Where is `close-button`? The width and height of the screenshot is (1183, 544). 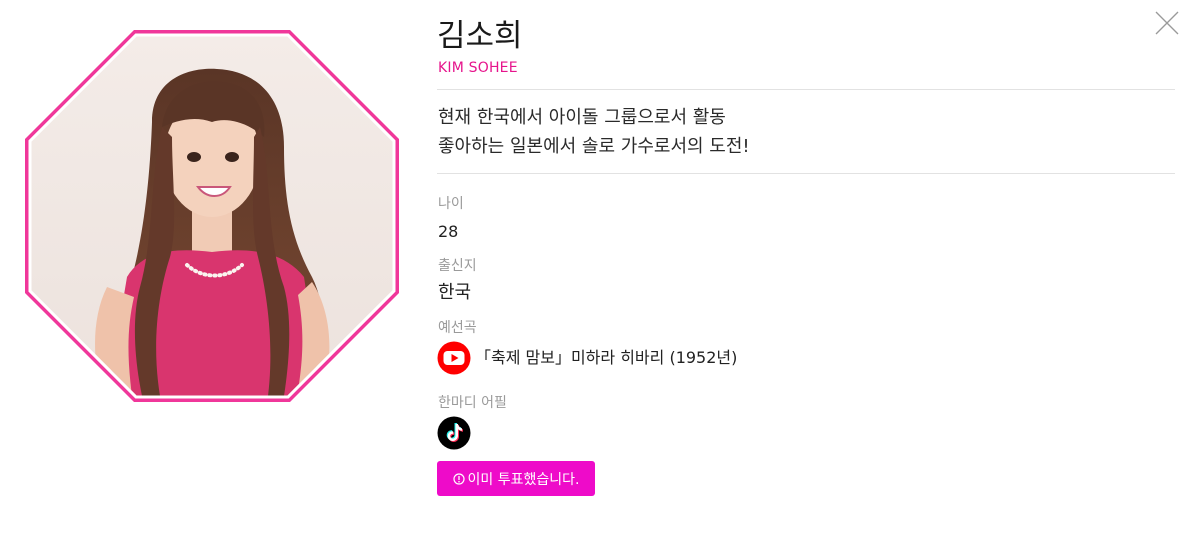
close-button is located at coordinates (1167, 23).